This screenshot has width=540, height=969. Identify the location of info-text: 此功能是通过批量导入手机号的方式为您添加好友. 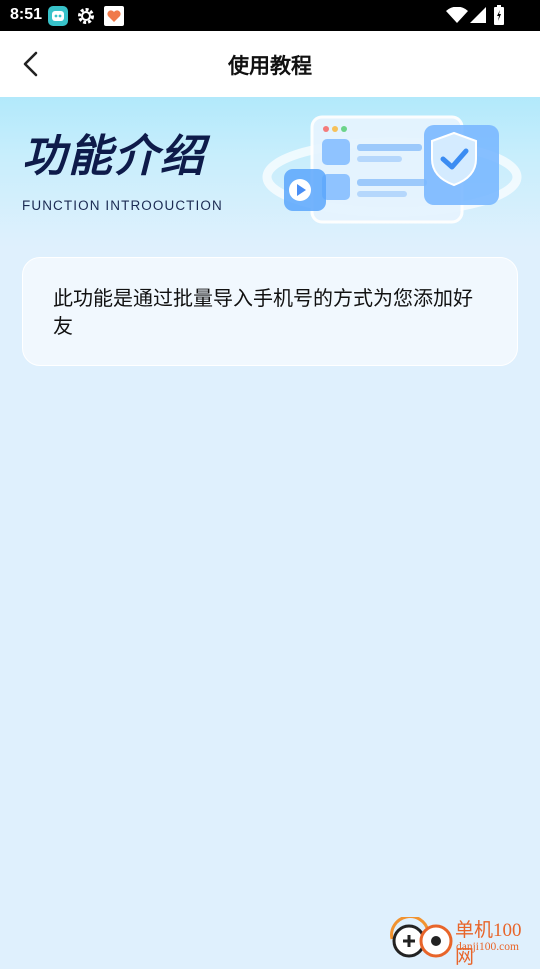
(263, 312).